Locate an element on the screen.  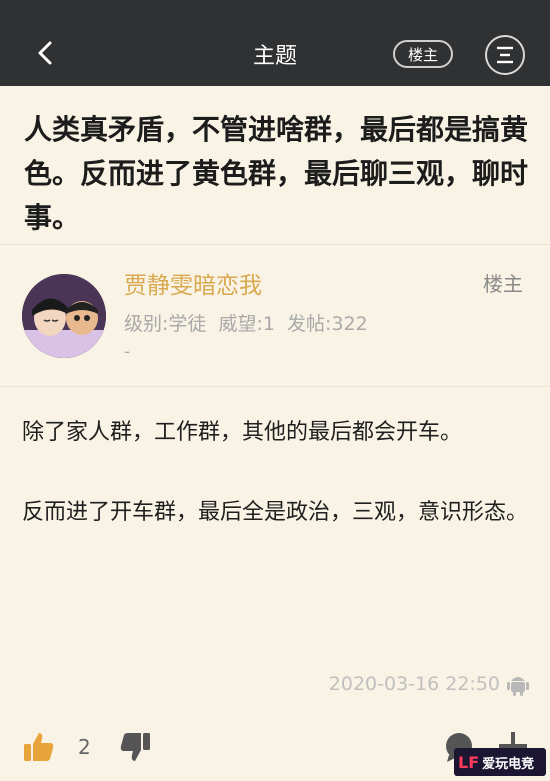
watermark-logo: LF is located at coordinates (469, 762).